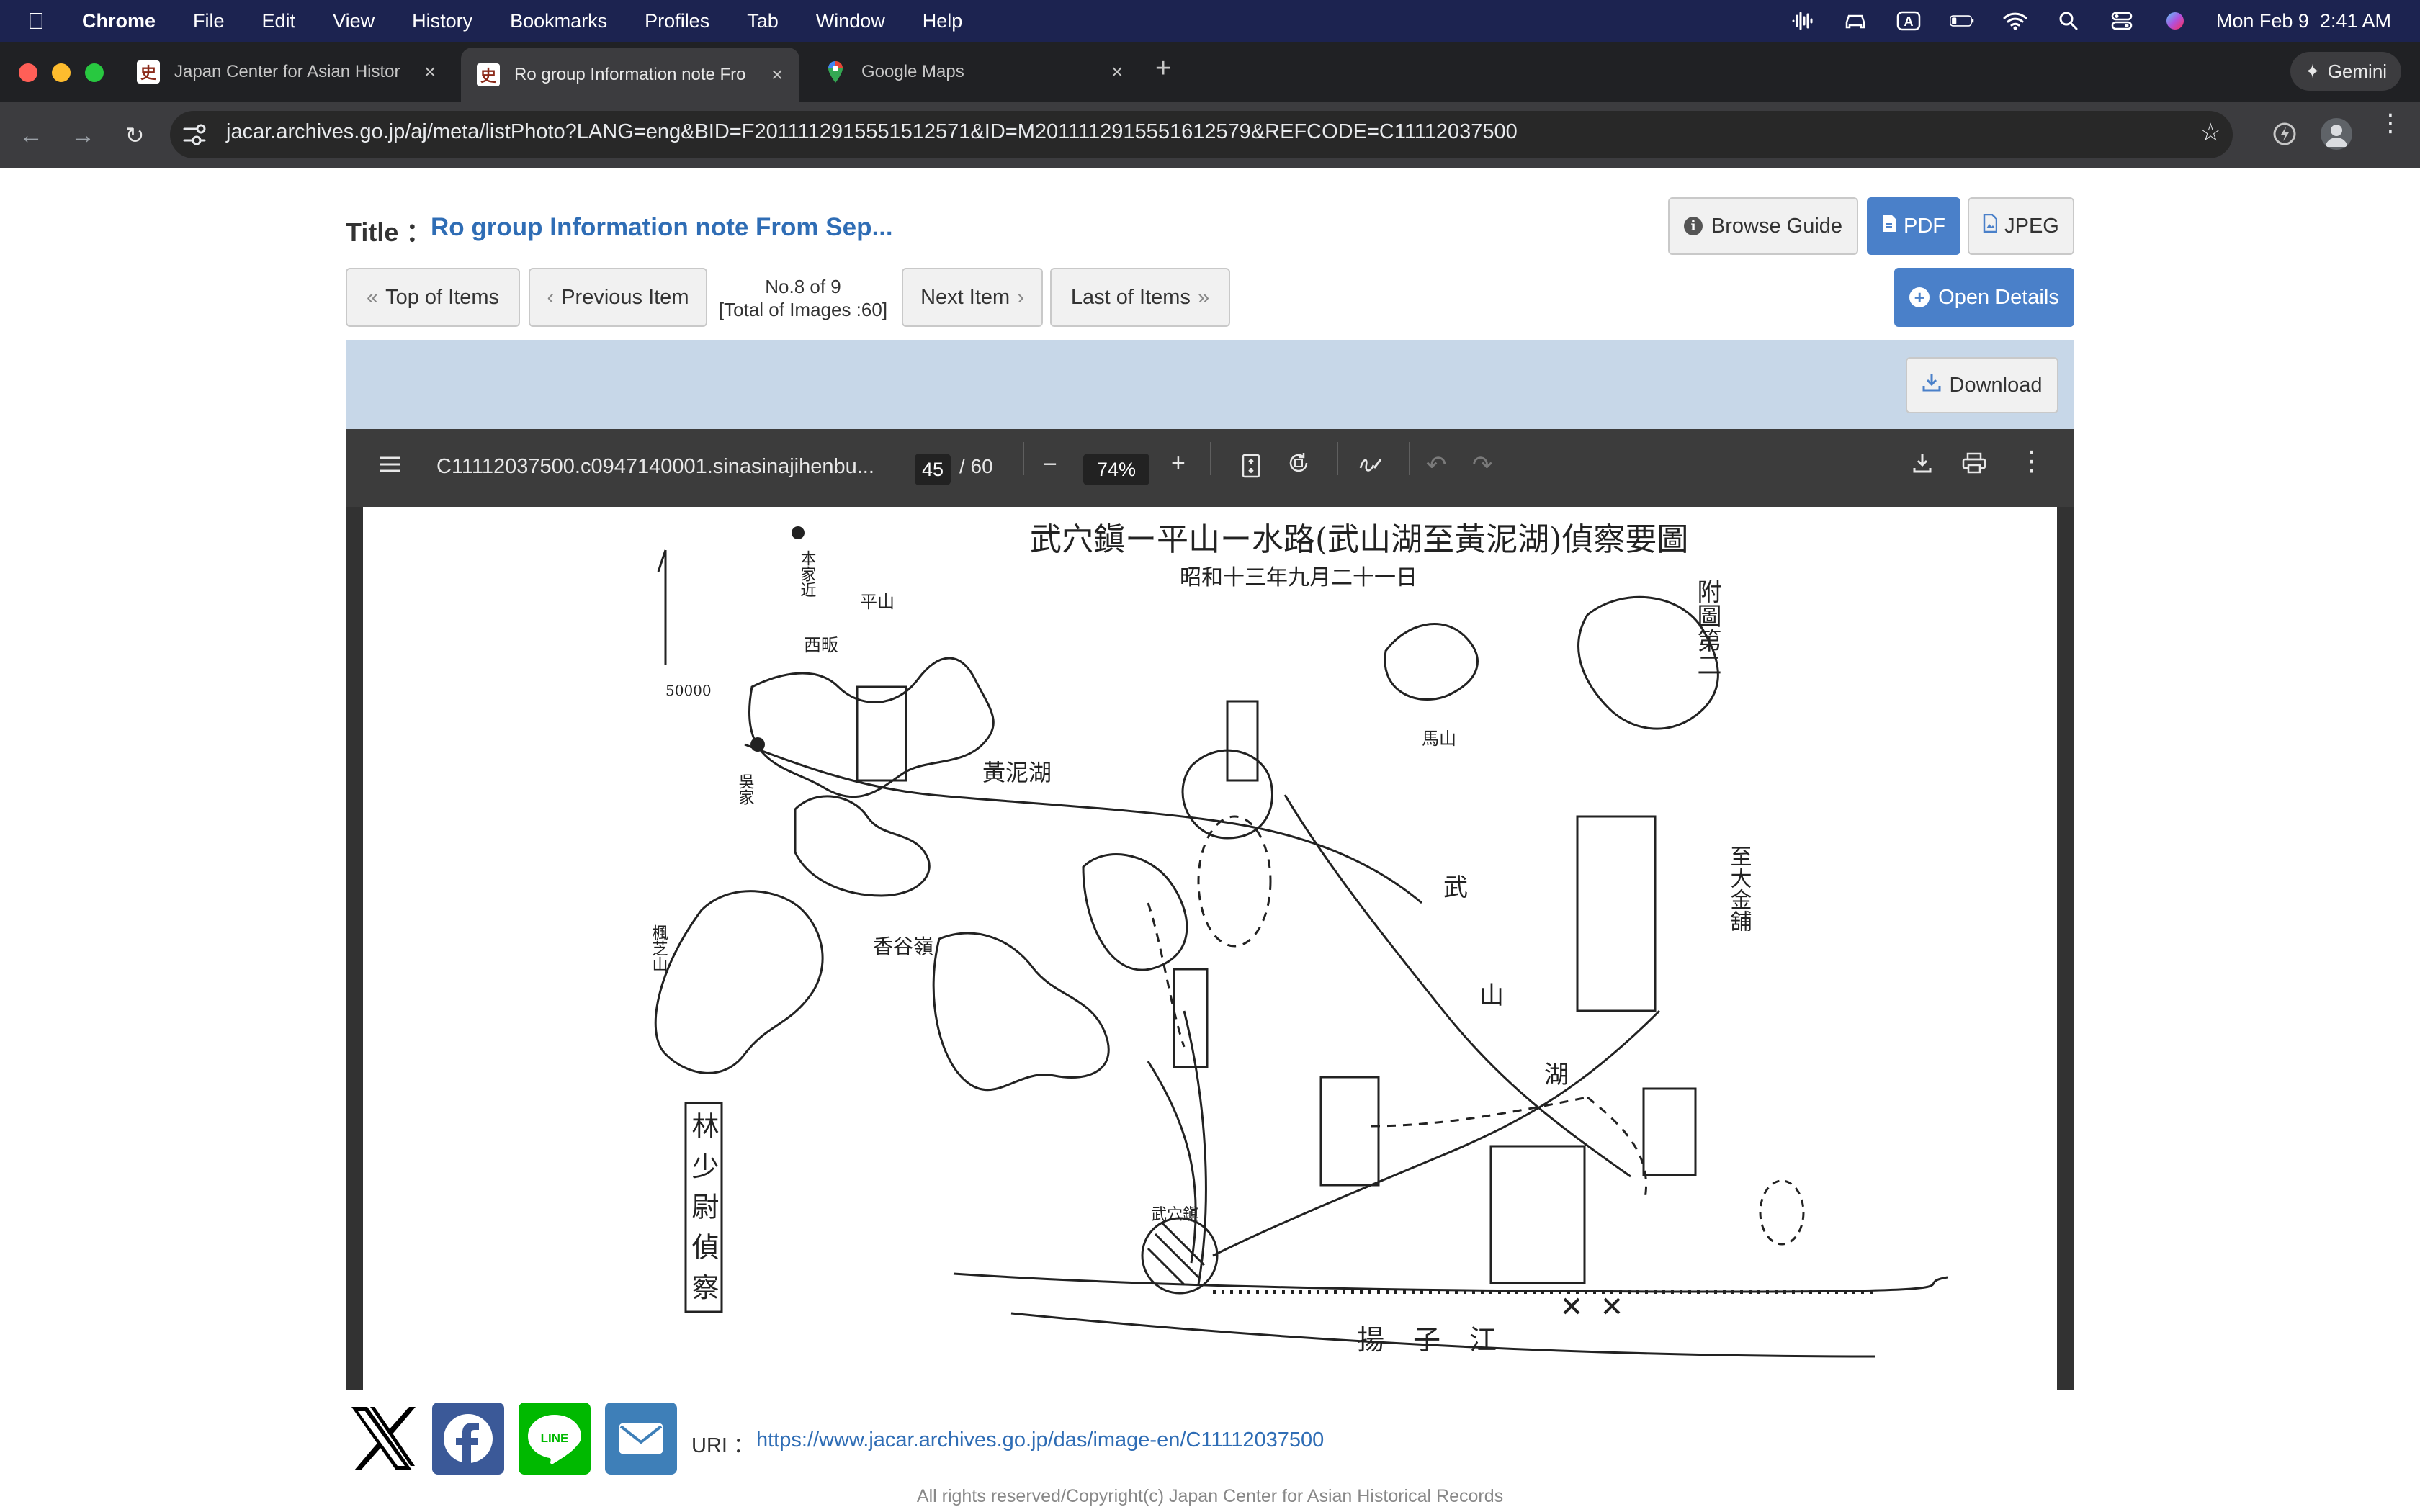 Image resolution: width=2420 pixels, height=1512 pixels. I want to click on map-label-hu: 湖, so click(1556, 1075).